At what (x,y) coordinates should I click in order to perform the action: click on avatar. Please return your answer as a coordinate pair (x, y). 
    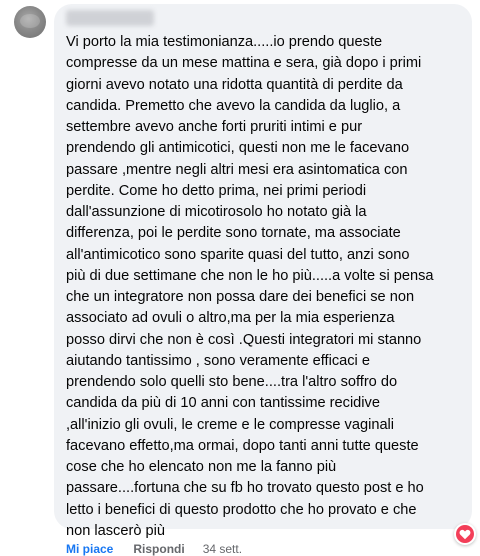
    Looking at the image, I should click on (30, 22).